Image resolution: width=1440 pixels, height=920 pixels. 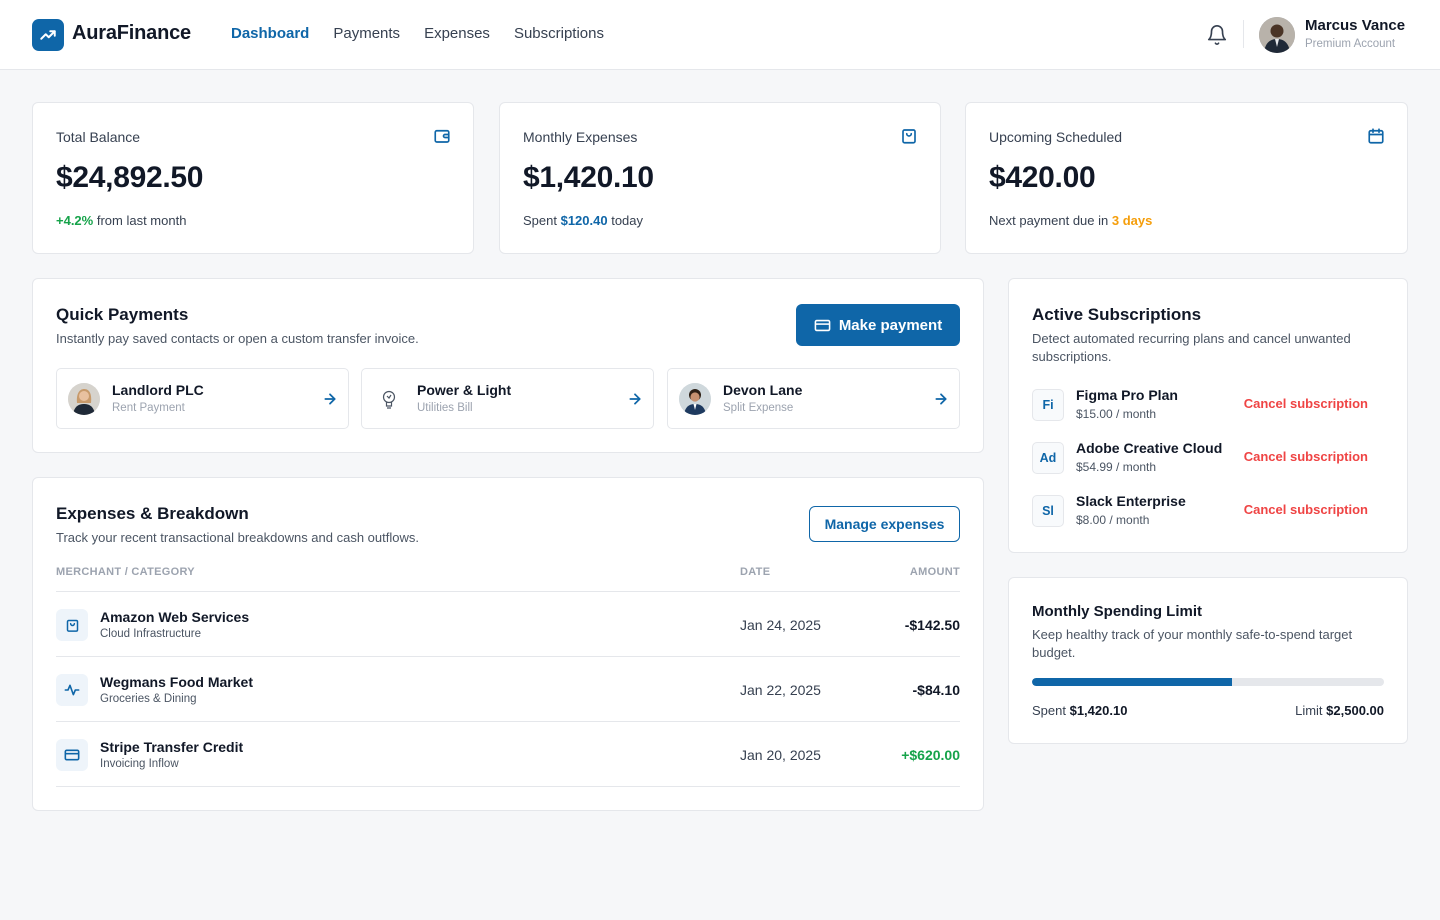 What do you see at coordinates (580, 137) in the screenshot?
I see `stat-label: Monthly Expenses` at bounding box center [580, 137].